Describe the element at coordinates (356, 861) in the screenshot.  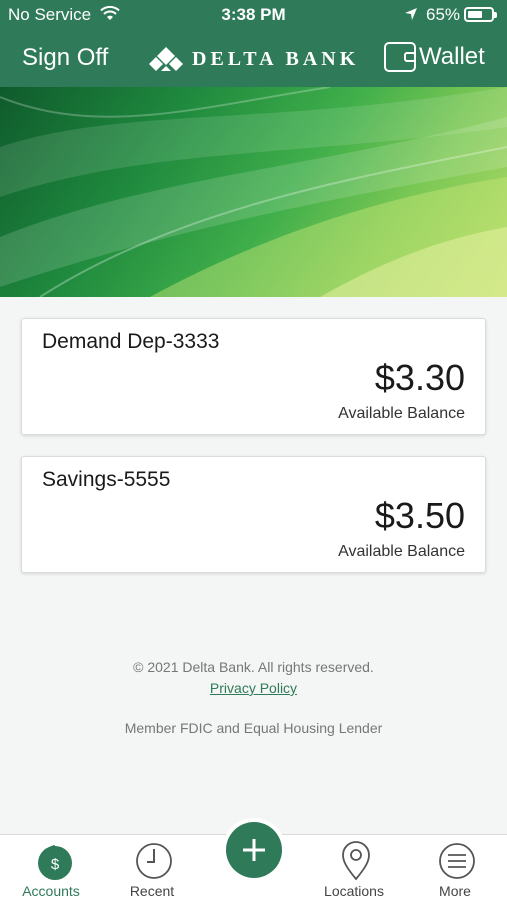
I see `map-pin-icon` at that location.